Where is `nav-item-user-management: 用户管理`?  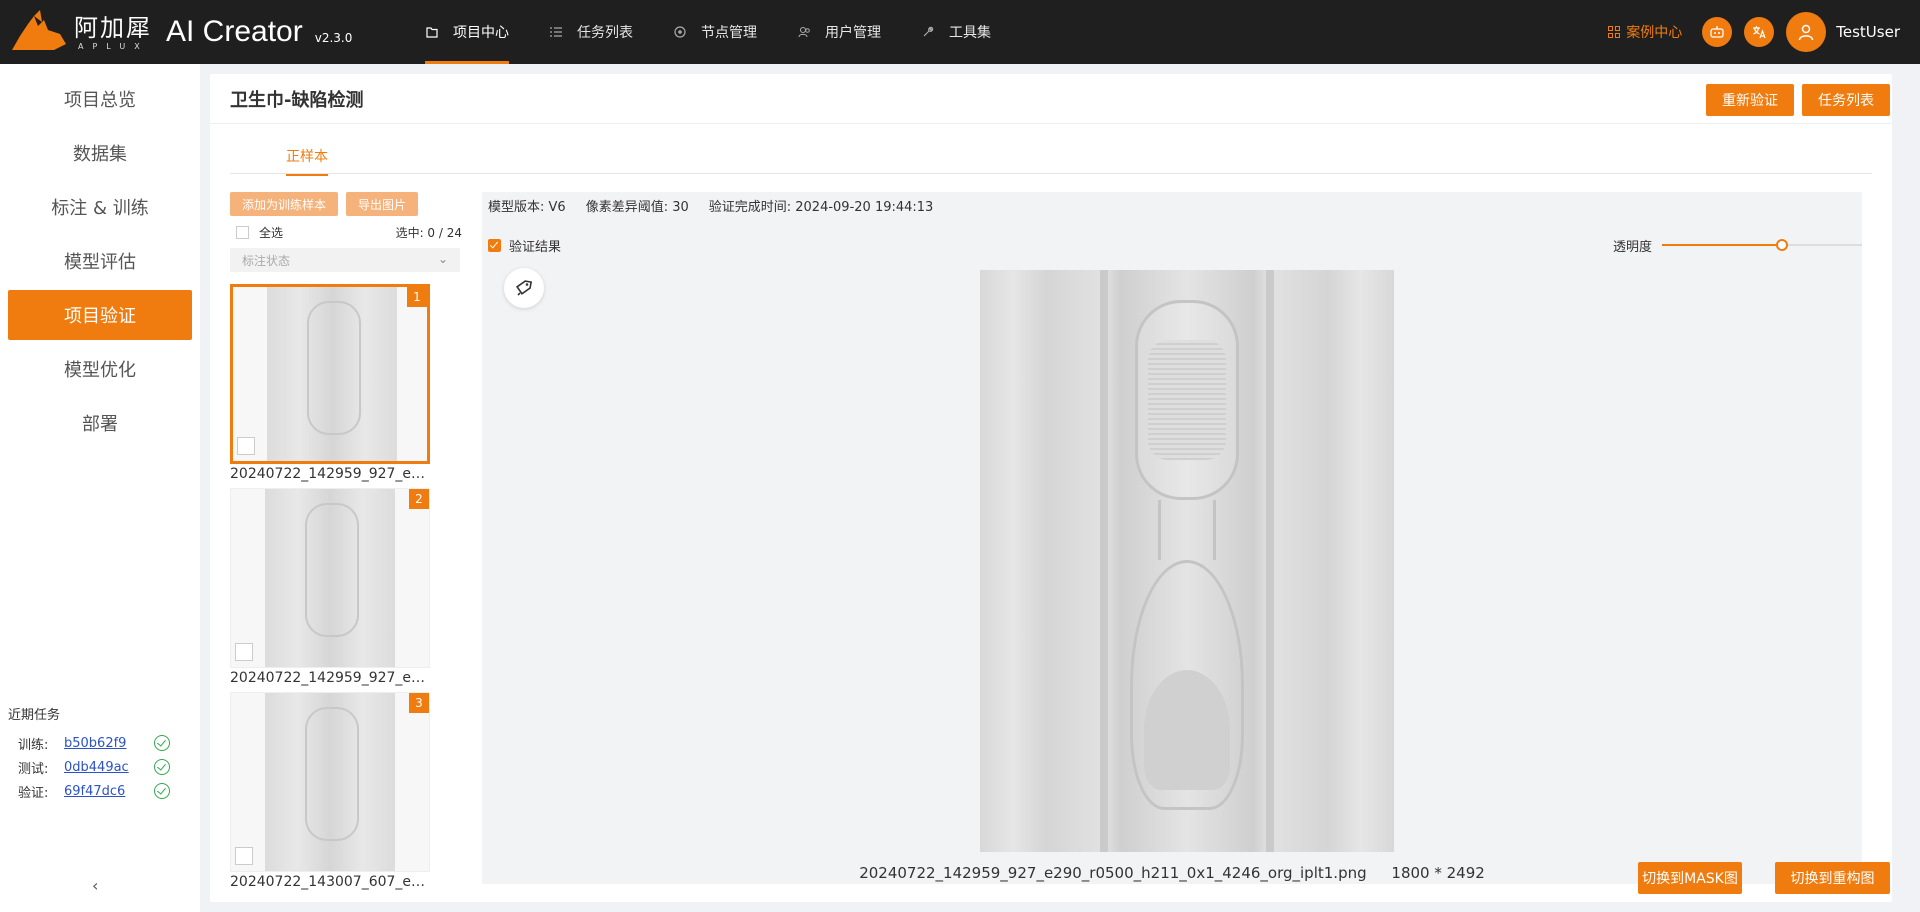
nav-item-user-management: 用户管理 is located at coordinates (839, 32).